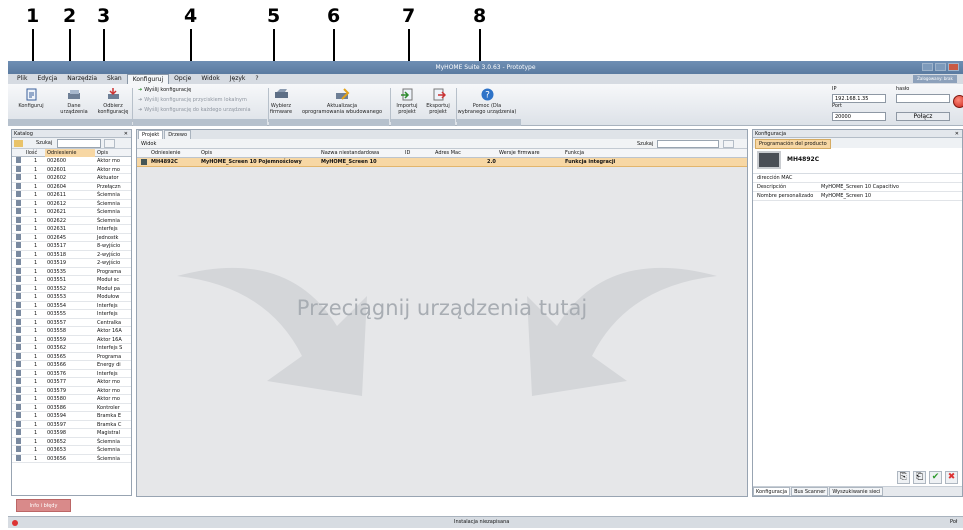  Describe the element at coordinates (71, 348) in the screenshot. I see `catalog-row: 1 003562 Interfejs S` at that location.